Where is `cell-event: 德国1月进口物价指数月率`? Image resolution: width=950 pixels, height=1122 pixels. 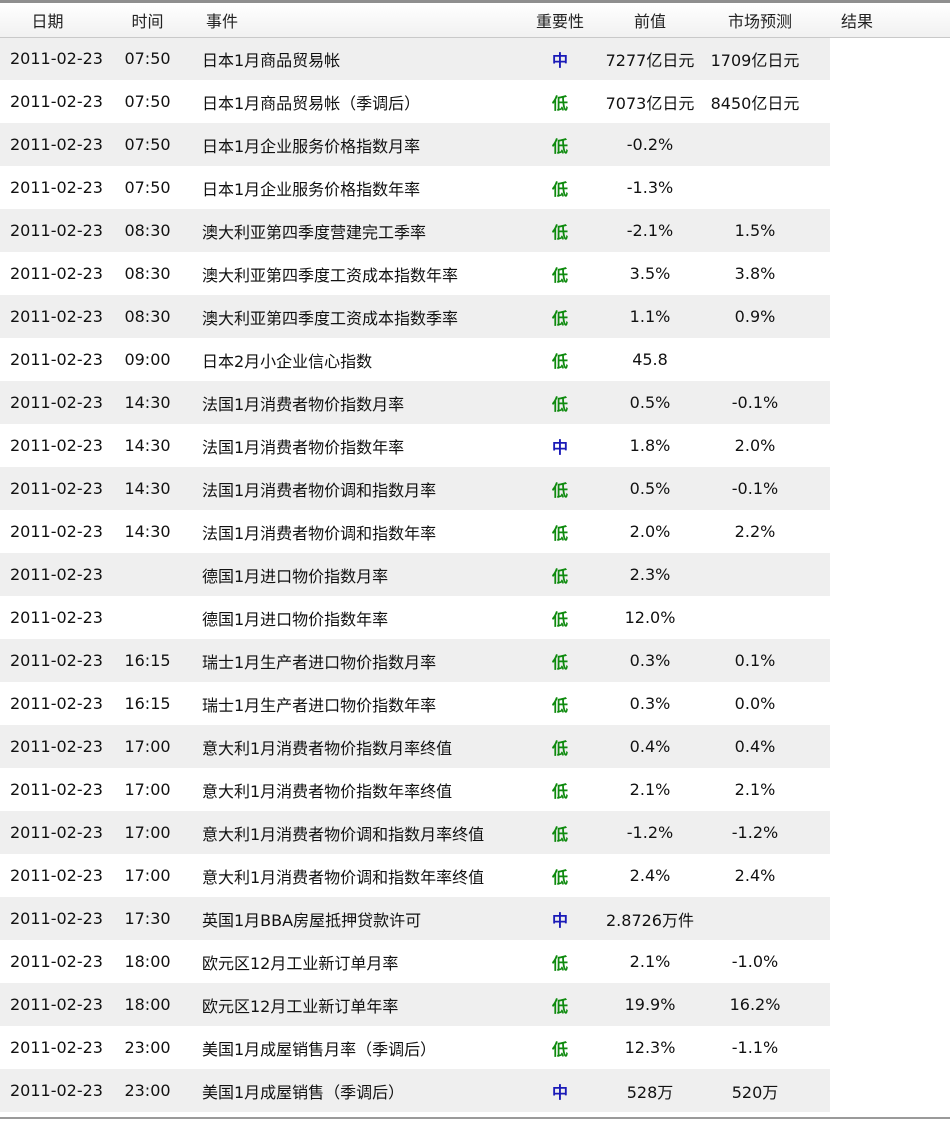 cell-event: 德国1月进口物价指数月率 is located at coordinates (360, 574).